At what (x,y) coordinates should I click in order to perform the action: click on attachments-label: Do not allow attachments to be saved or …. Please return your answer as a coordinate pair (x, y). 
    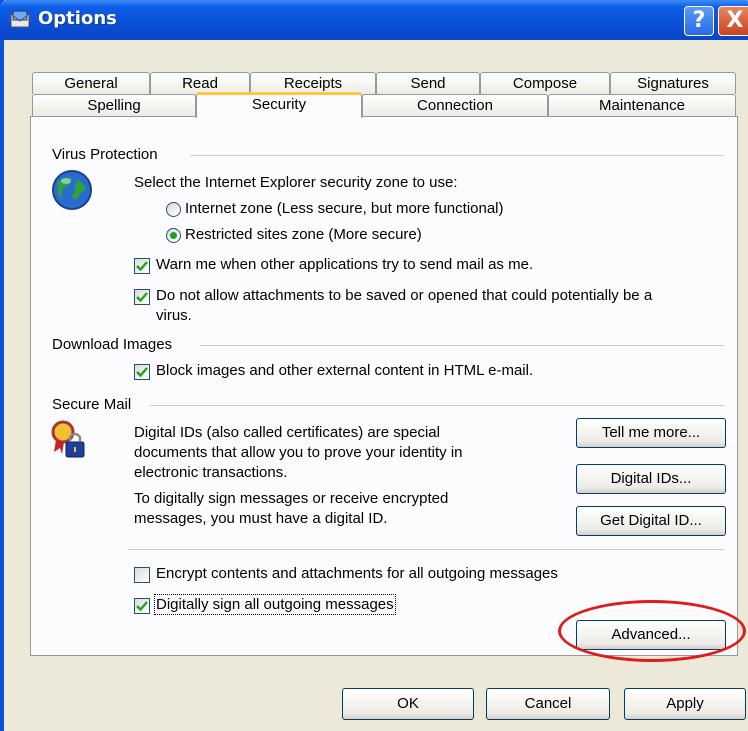
    Looking at the image, I should click on (404, 295).